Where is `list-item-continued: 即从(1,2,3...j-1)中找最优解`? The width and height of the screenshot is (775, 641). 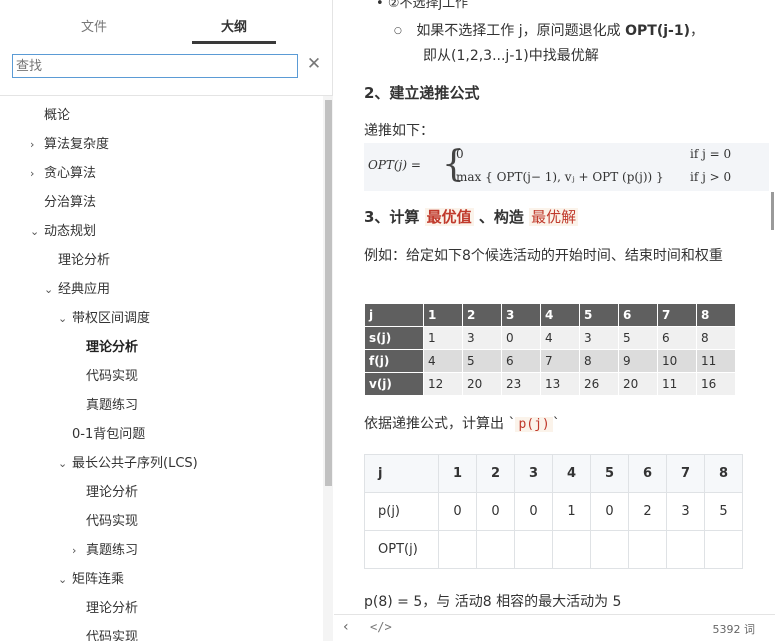 list-item-continued: 即从(1,2,3...j-1)中找最优解 is located at coordinates (511, 56).